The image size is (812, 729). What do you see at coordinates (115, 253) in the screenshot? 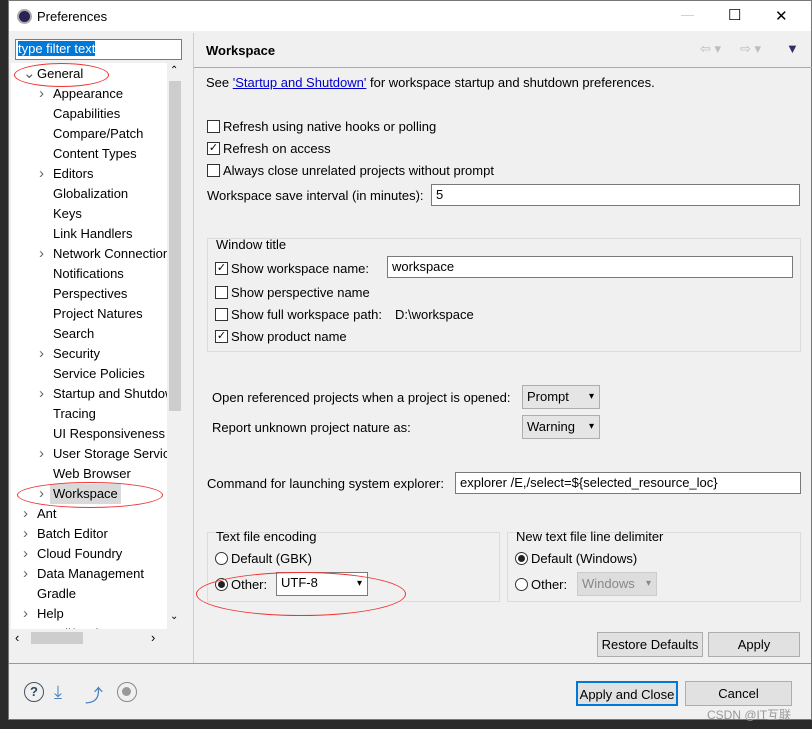
I see `tree-item-label: Network Connections` at bounding box center [115, 253].